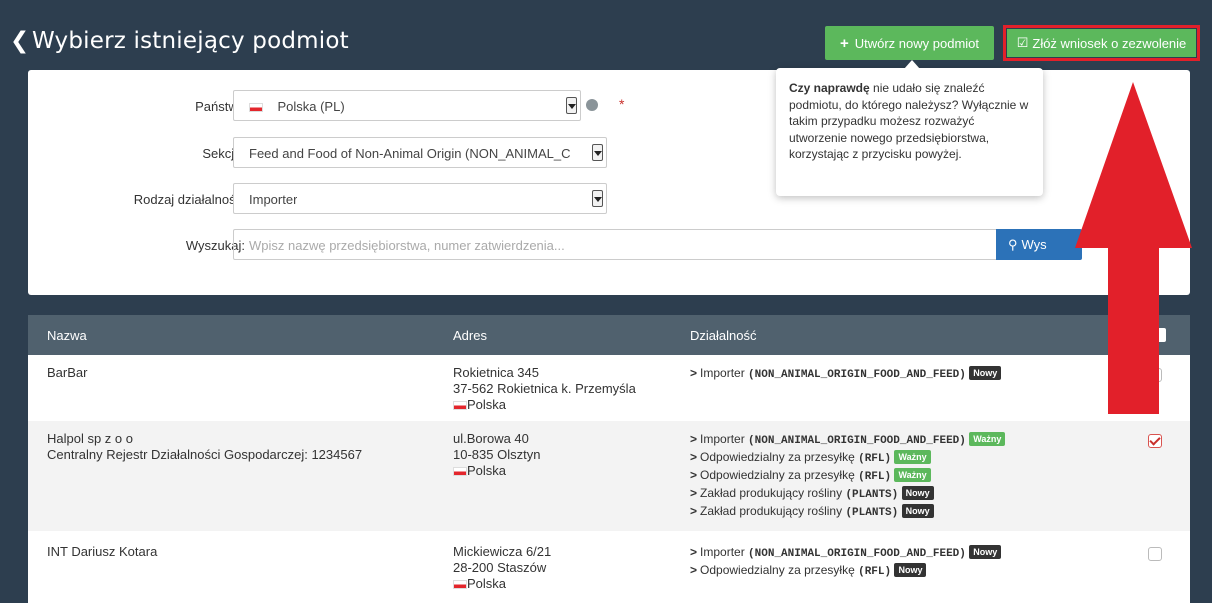  I want to click on activity-type-label: Rodzaj działalności, so click(189, 199).